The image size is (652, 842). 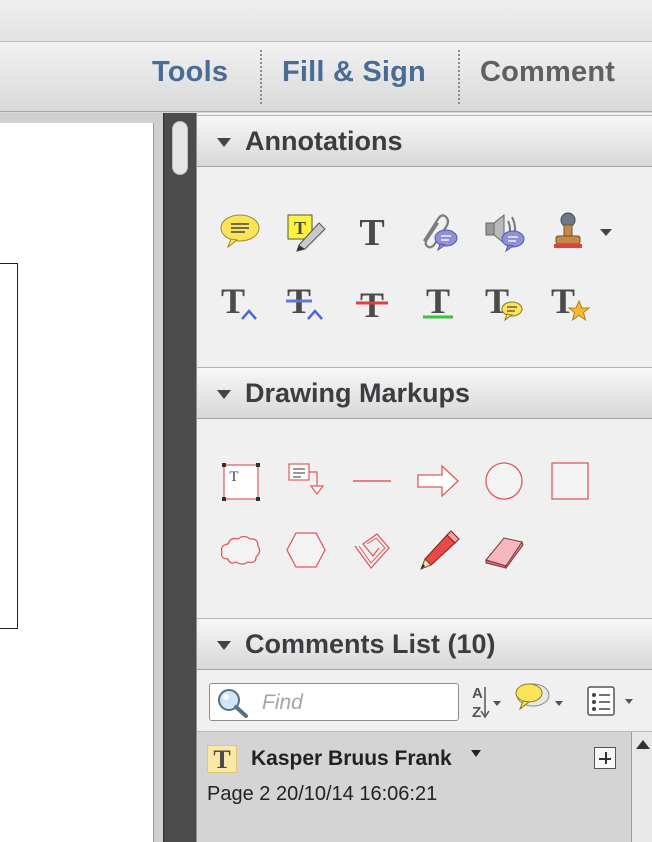 What do you see at coordinates (438, 481) in the screenshot?
I see `arrow-icon` at bounding box center [438, 481].